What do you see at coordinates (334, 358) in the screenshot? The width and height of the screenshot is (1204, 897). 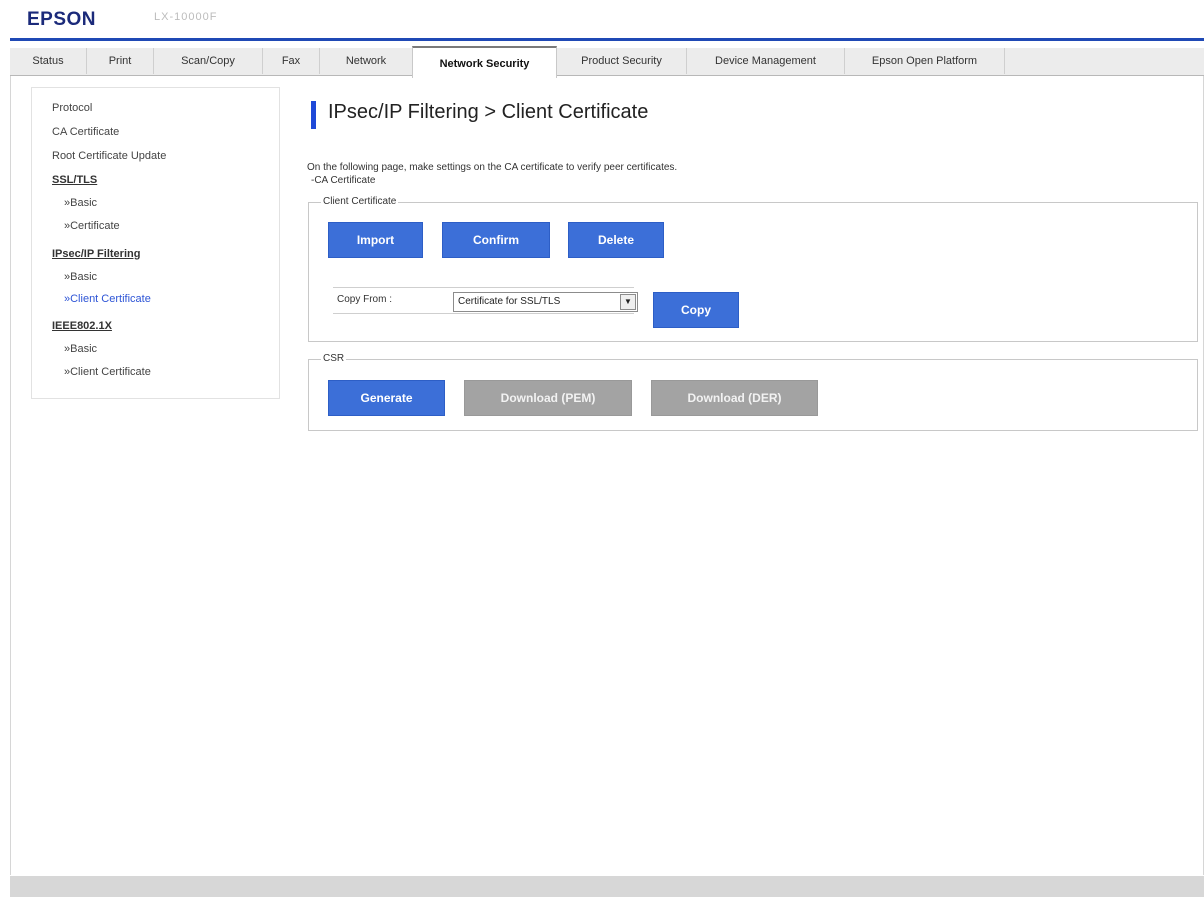 I see `csr-legend: CSR` at bounding box center [334, 358].